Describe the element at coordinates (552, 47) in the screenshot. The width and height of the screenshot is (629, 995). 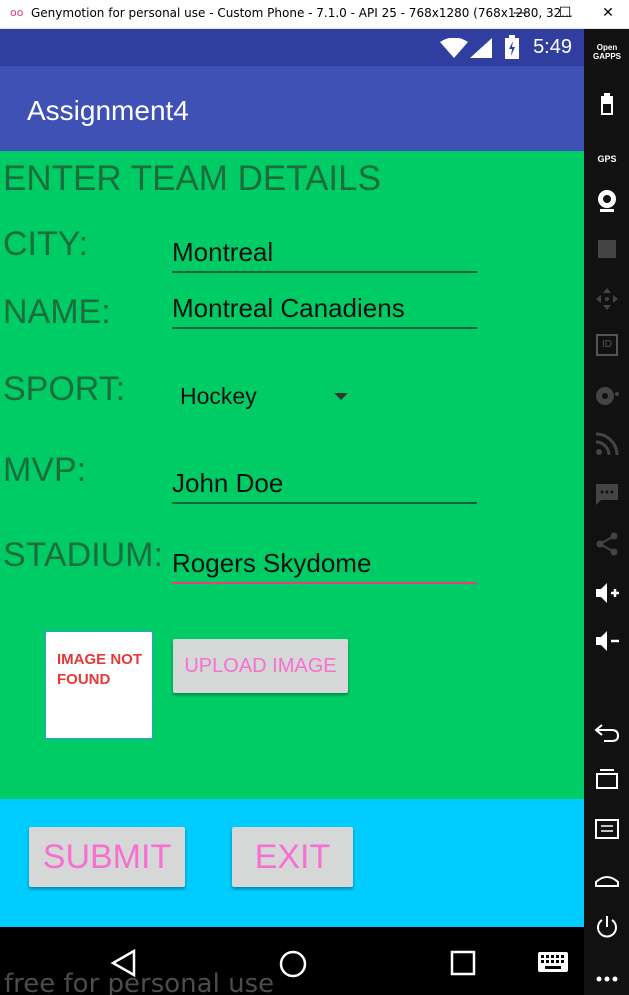
I see `status-time: 5:49` at that location.